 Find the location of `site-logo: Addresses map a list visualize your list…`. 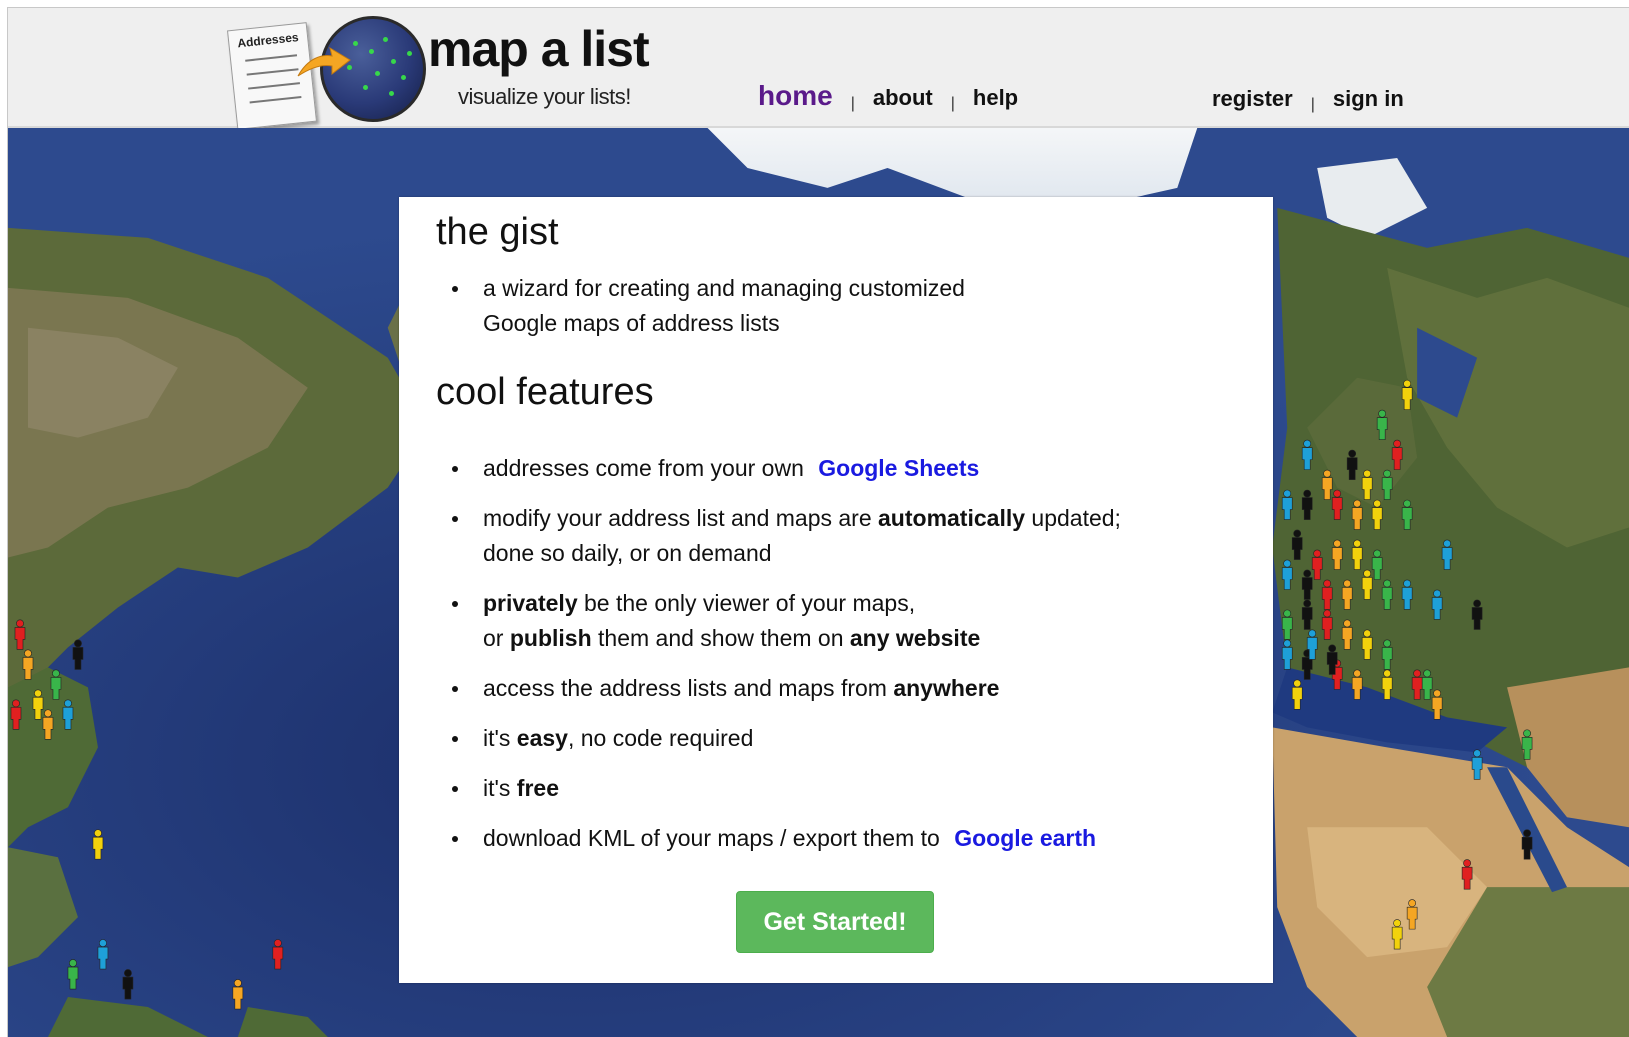

site-logo: Addresses map a list visualize your list… is located at coordinates (464, 73).